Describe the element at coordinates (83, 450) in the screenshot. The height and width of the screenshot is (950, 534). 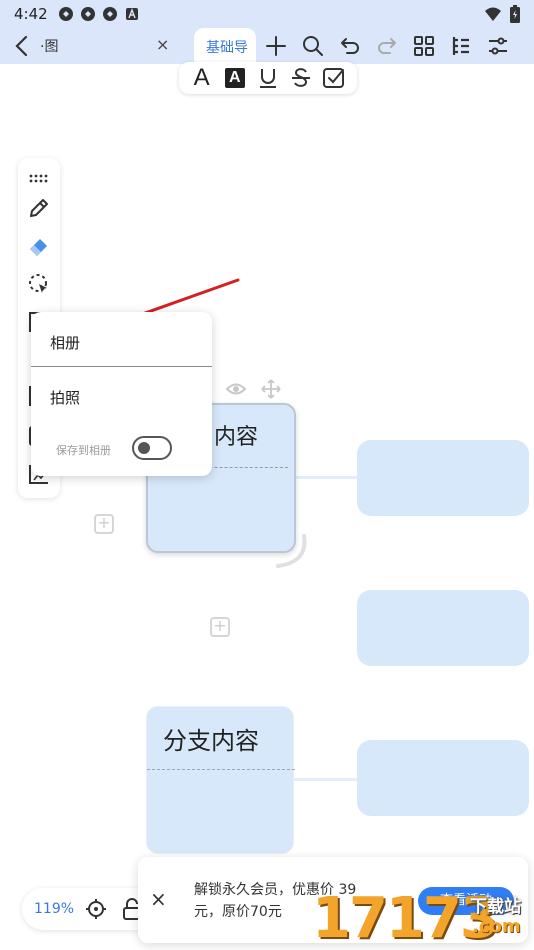
I see `save-to-album-label: 保存到相册` at that location.